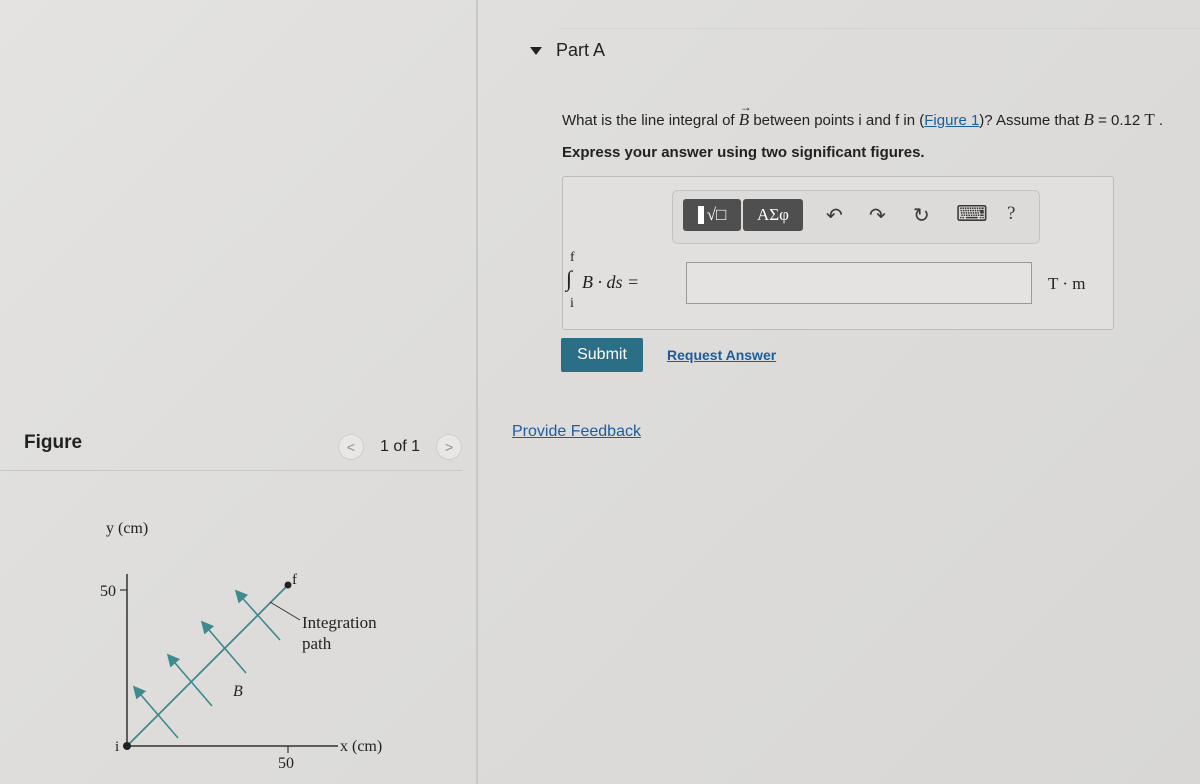  I want to click on figure-title: Figure, so click(53, 442).